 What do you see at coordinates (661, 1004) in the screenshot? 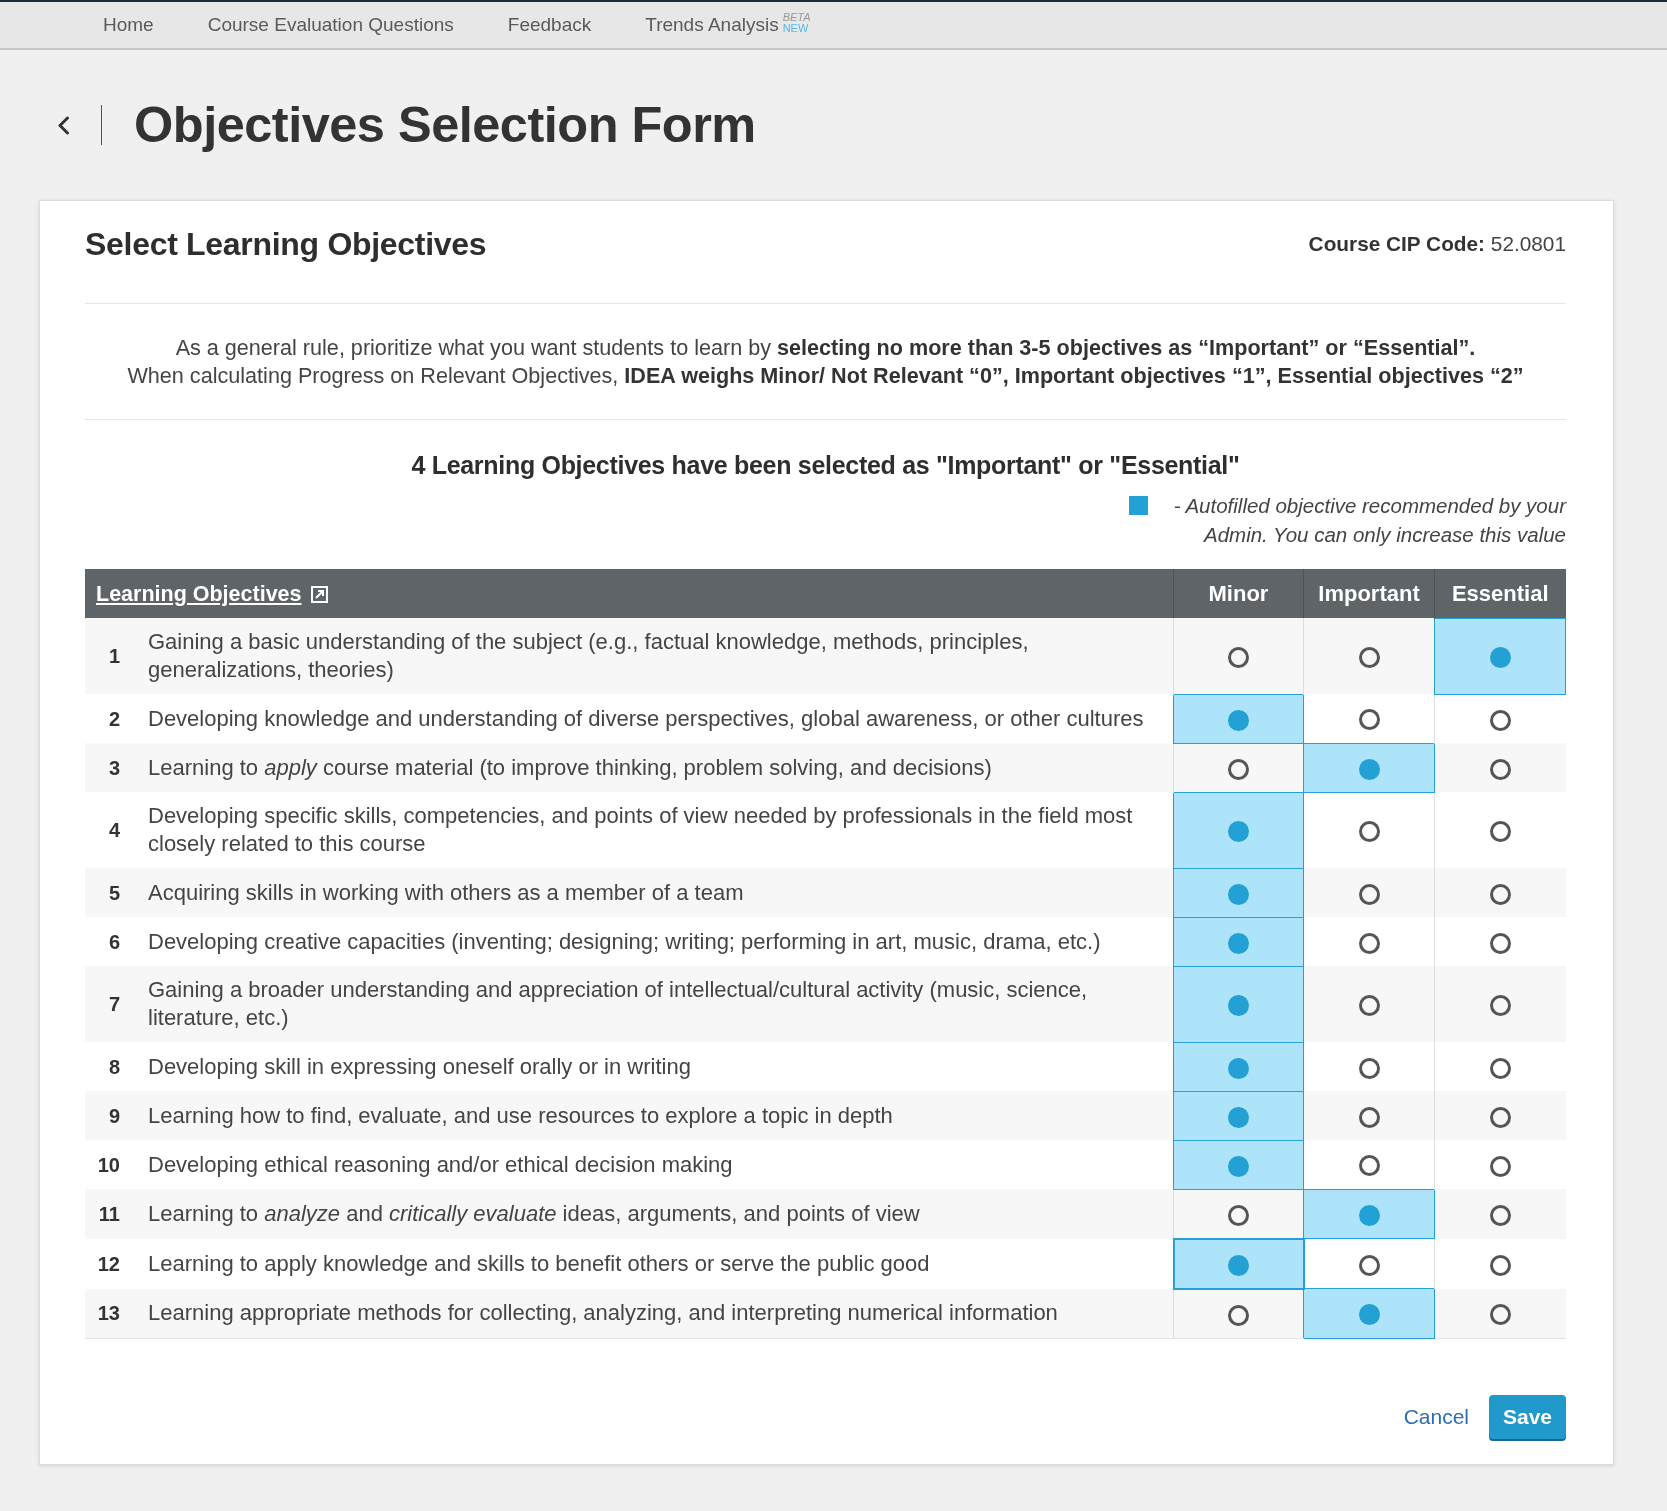
I see `objective-text: Gaining a broader understanding and appreciation of intellectual/cultural activity (music, science, literature, etc.)` at bounding box center [661, 1004].